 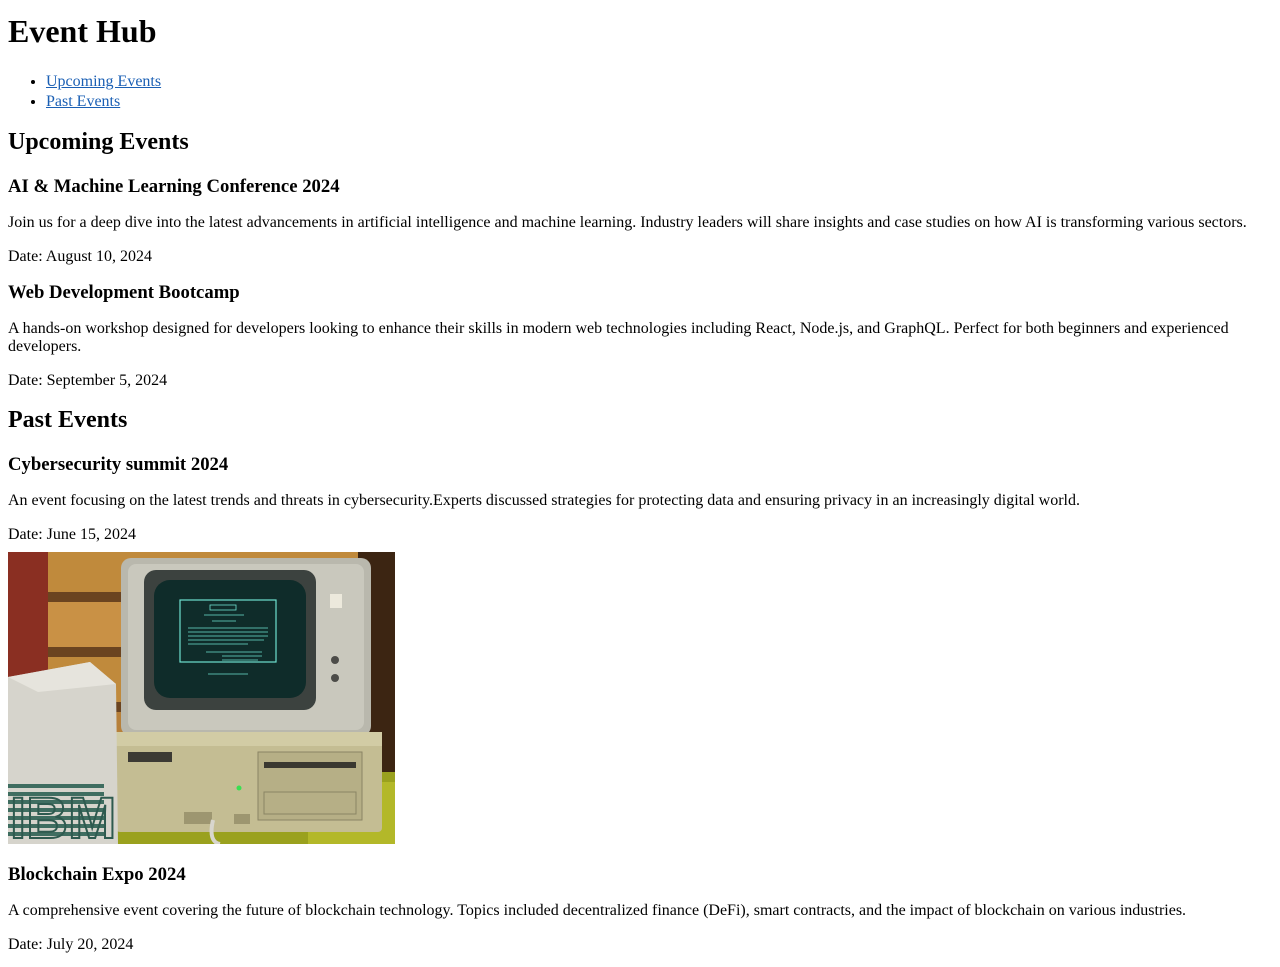 What do you see at coordinates (201, 698) in the screenshot?
I see `event-photo-vintage-computer: IBM` at bounding box center [201, 698].